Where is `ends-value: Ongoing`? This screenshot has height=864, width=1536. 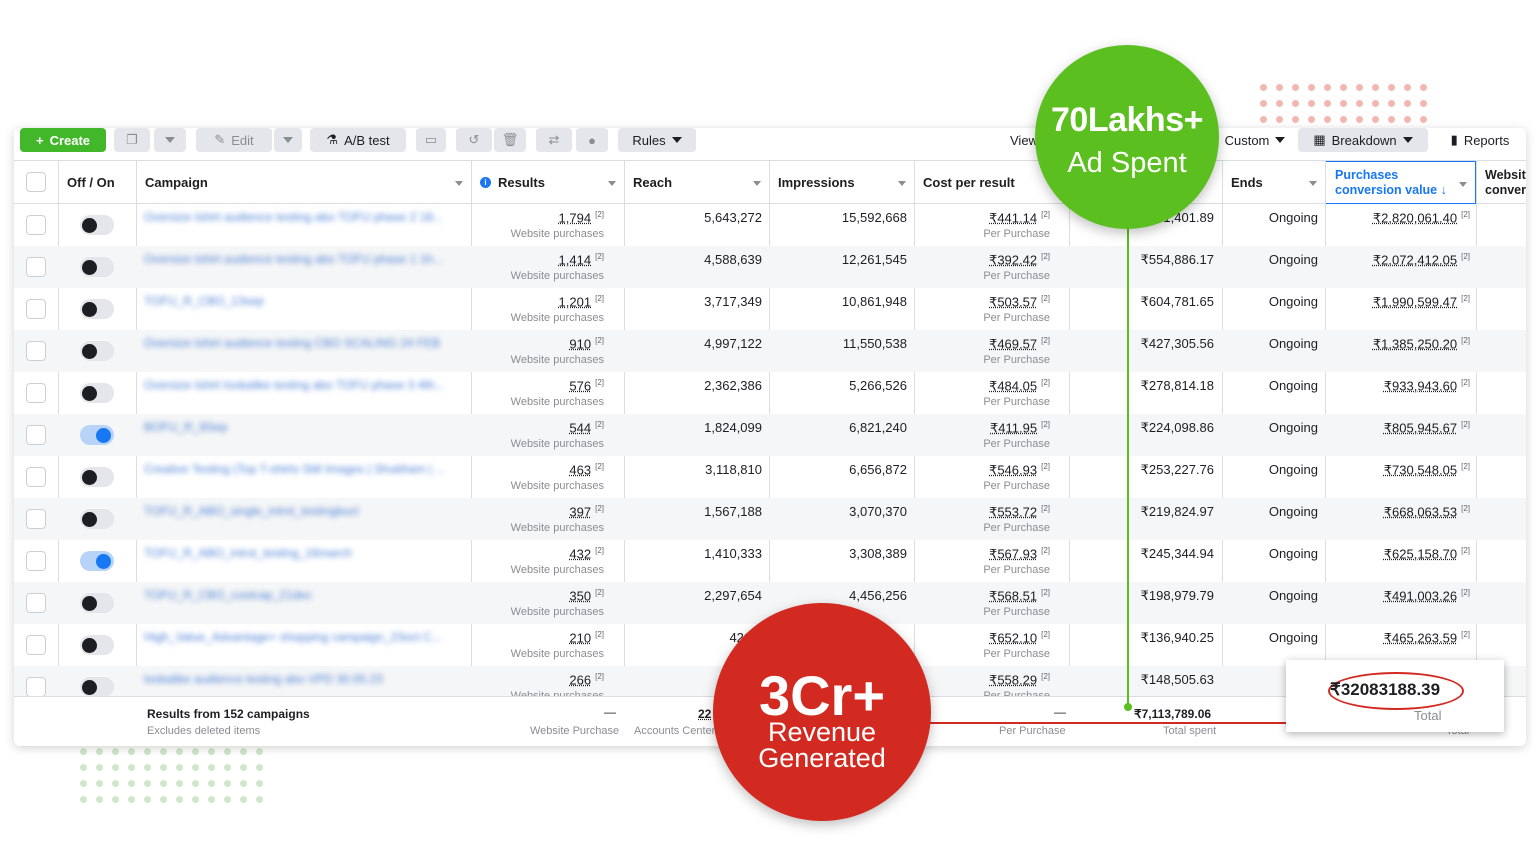
ends-value: Ongoing is located at coordinates (1293, 637).